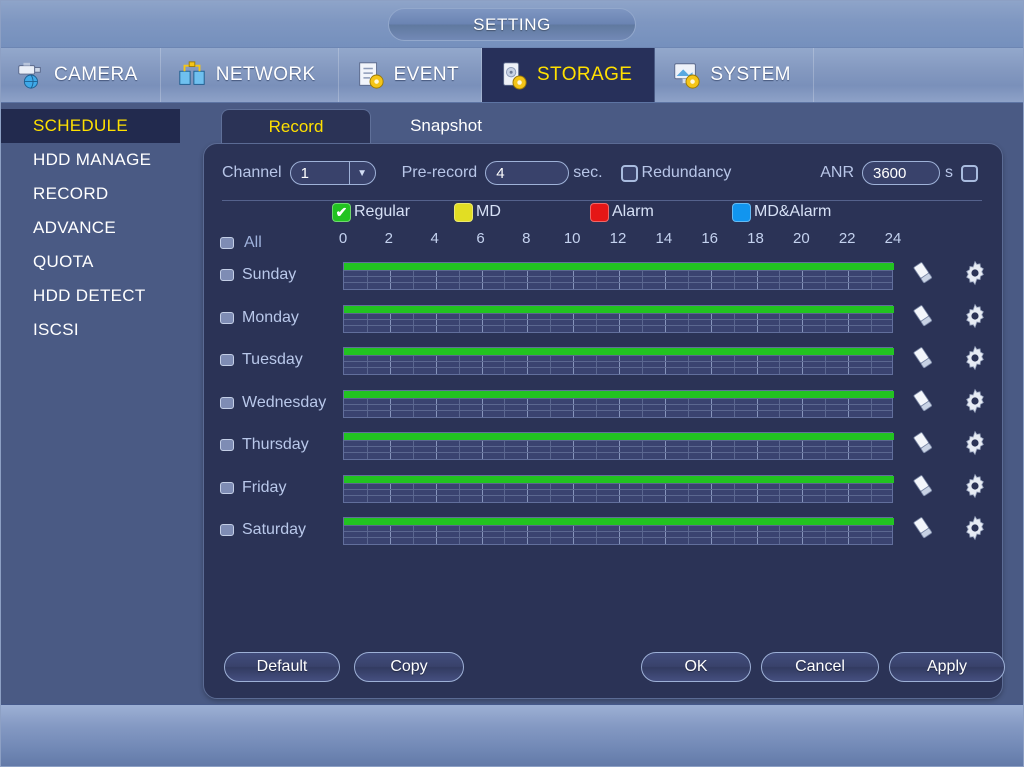 The height and width of the screenshot is (767, 1024). What do you see at coordinates (629, 173) in the screenshot?
I see `redundancy-checkbox` at bounding box center [629, 173].